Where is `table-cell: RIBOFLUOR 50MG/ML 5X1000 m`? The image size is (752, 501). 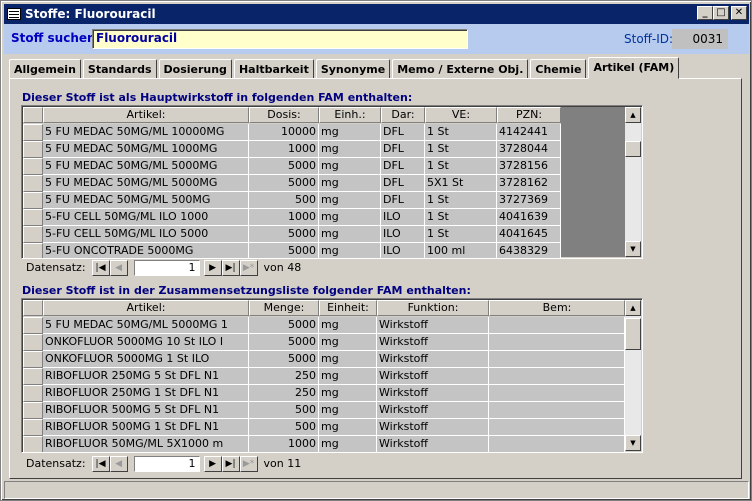
table-cell: RIBOFLUOR 50MG/ML 5X1000 m is located at coordinates (146, 444).